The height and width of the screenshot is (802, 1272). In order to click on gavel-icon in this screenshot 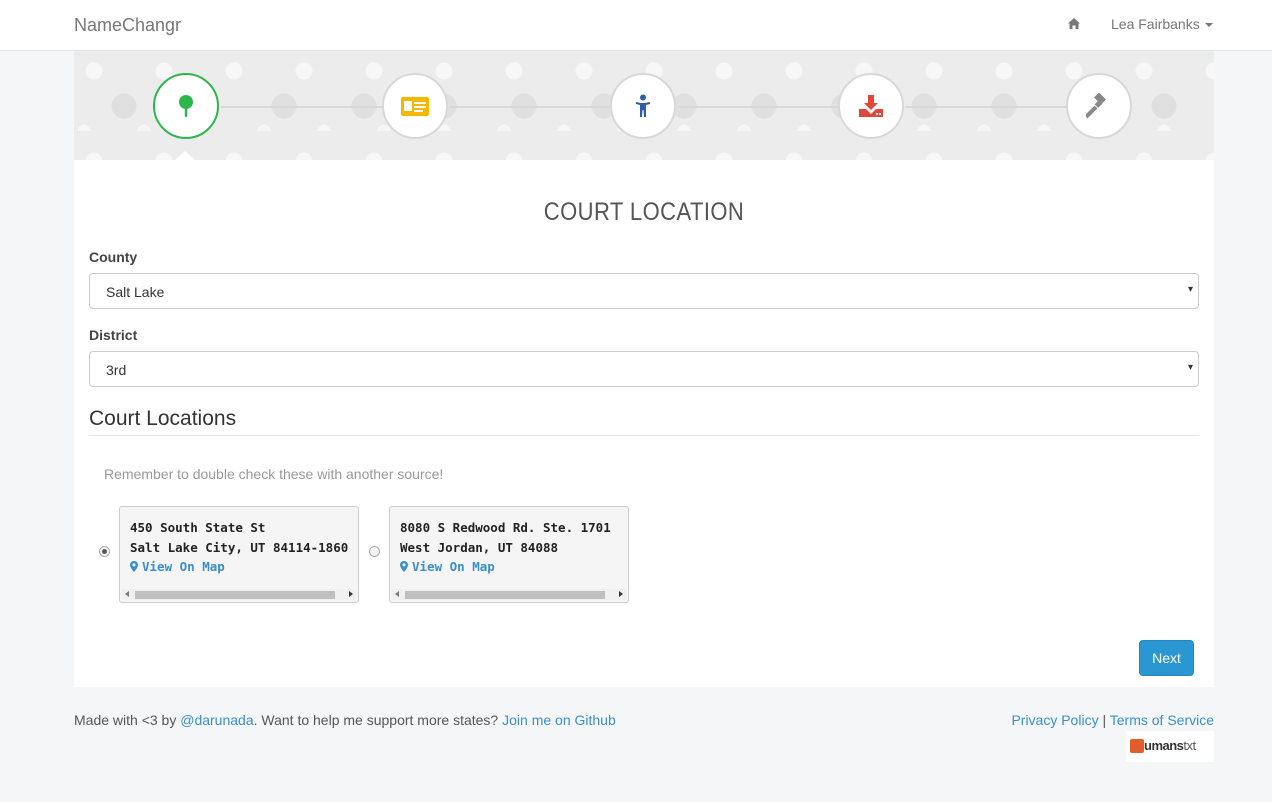, I will do `click(1096, 106)`.